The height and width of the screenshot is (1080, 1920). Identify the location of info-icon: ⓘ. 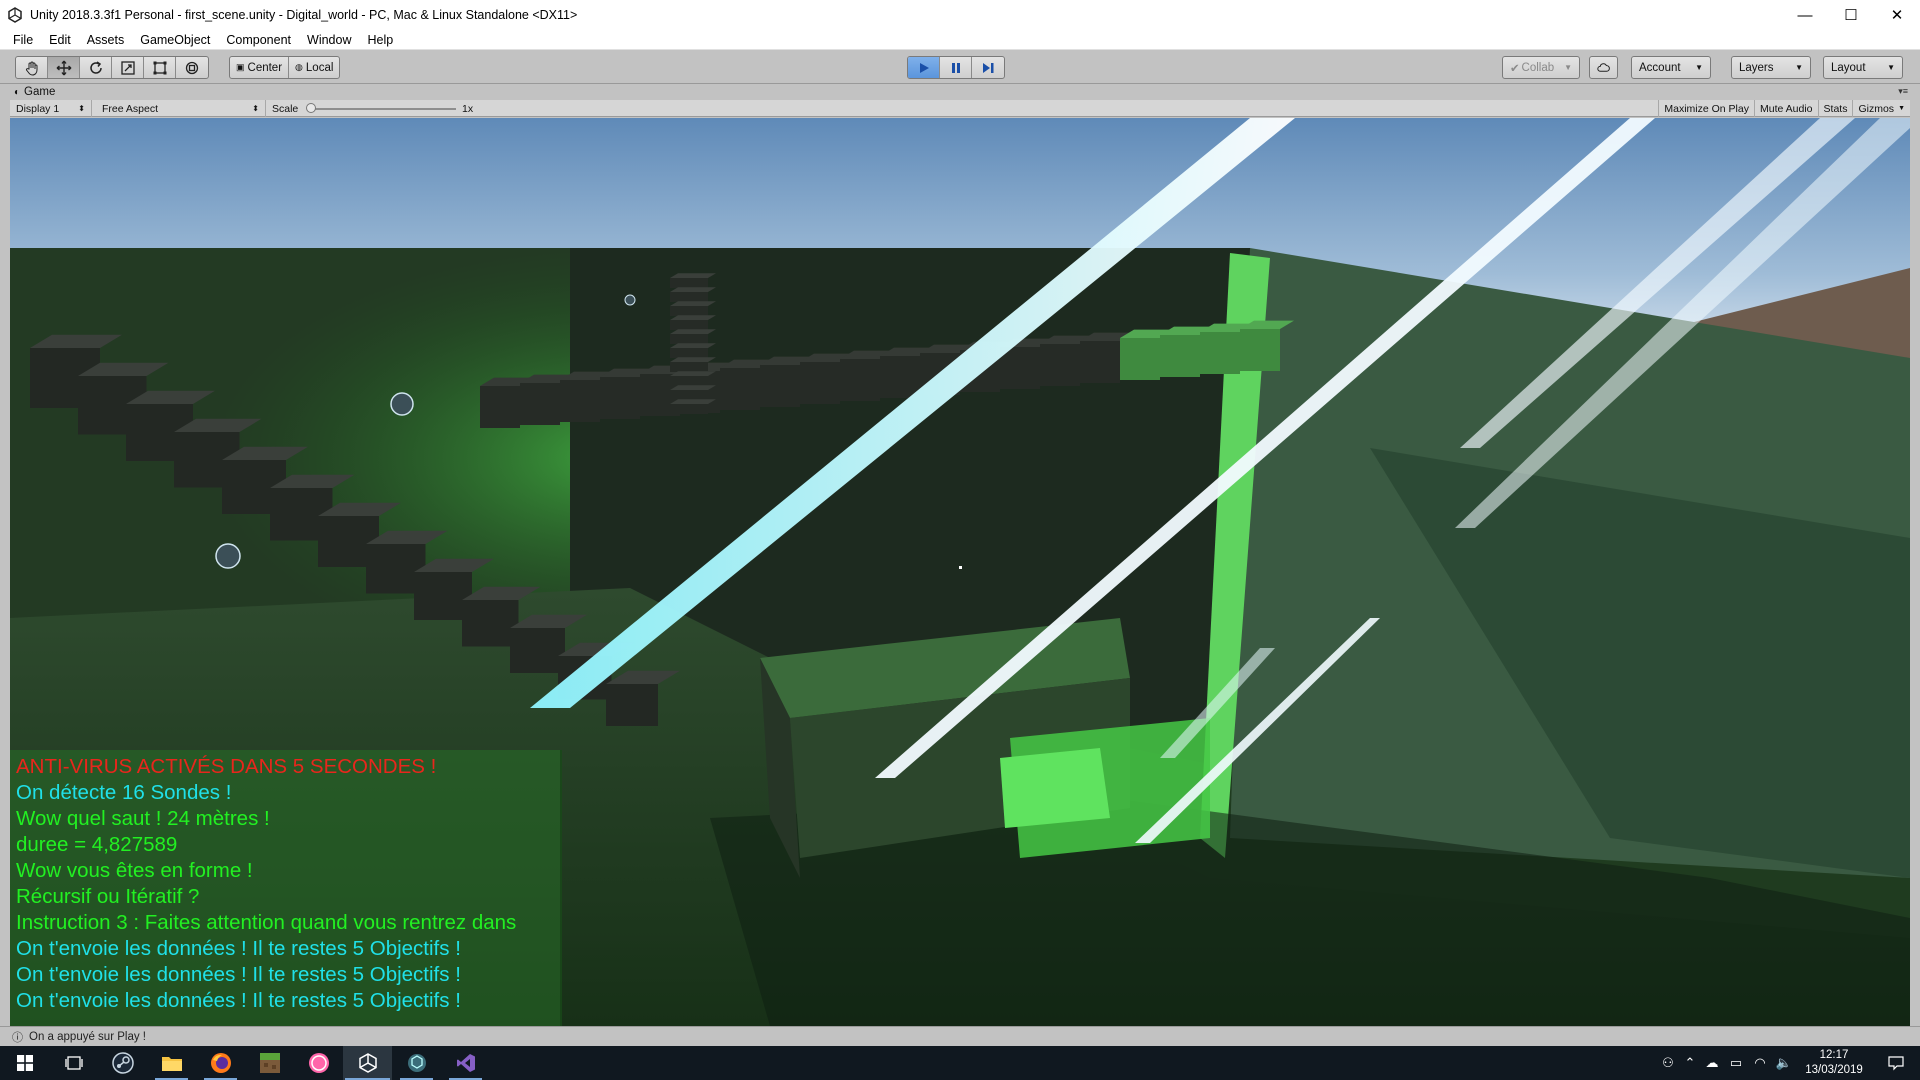
(17, 1037).